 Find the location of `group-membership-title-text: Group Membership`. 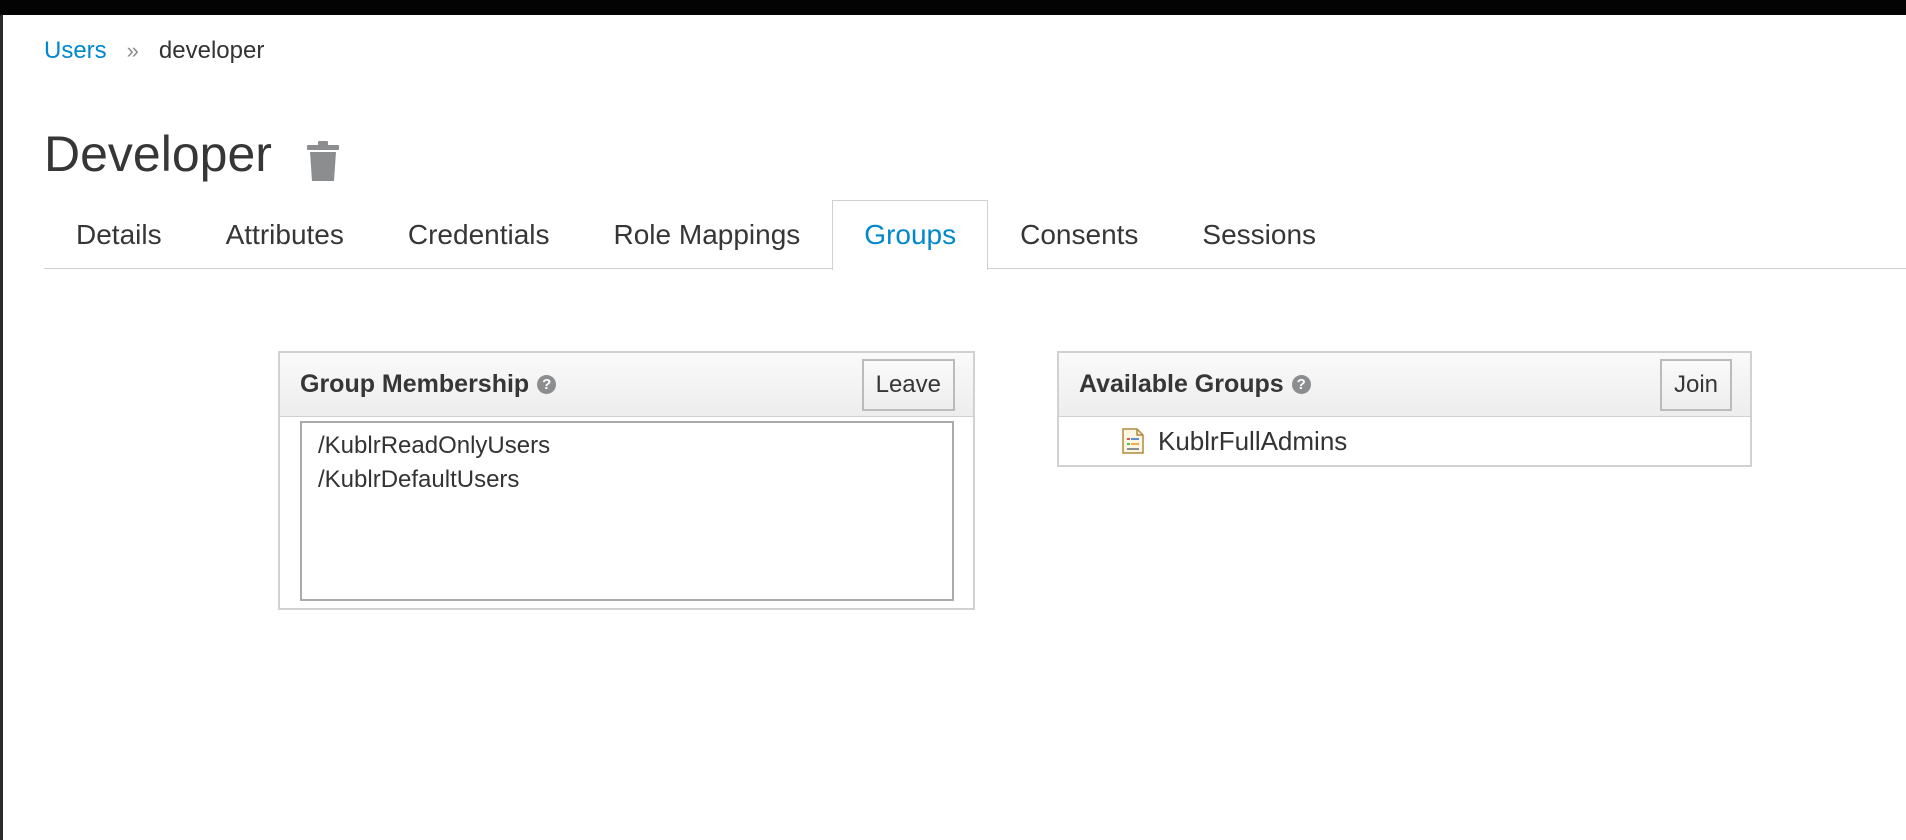

group-membership-title-text: Group Membership is located at coordinates (415, 384).